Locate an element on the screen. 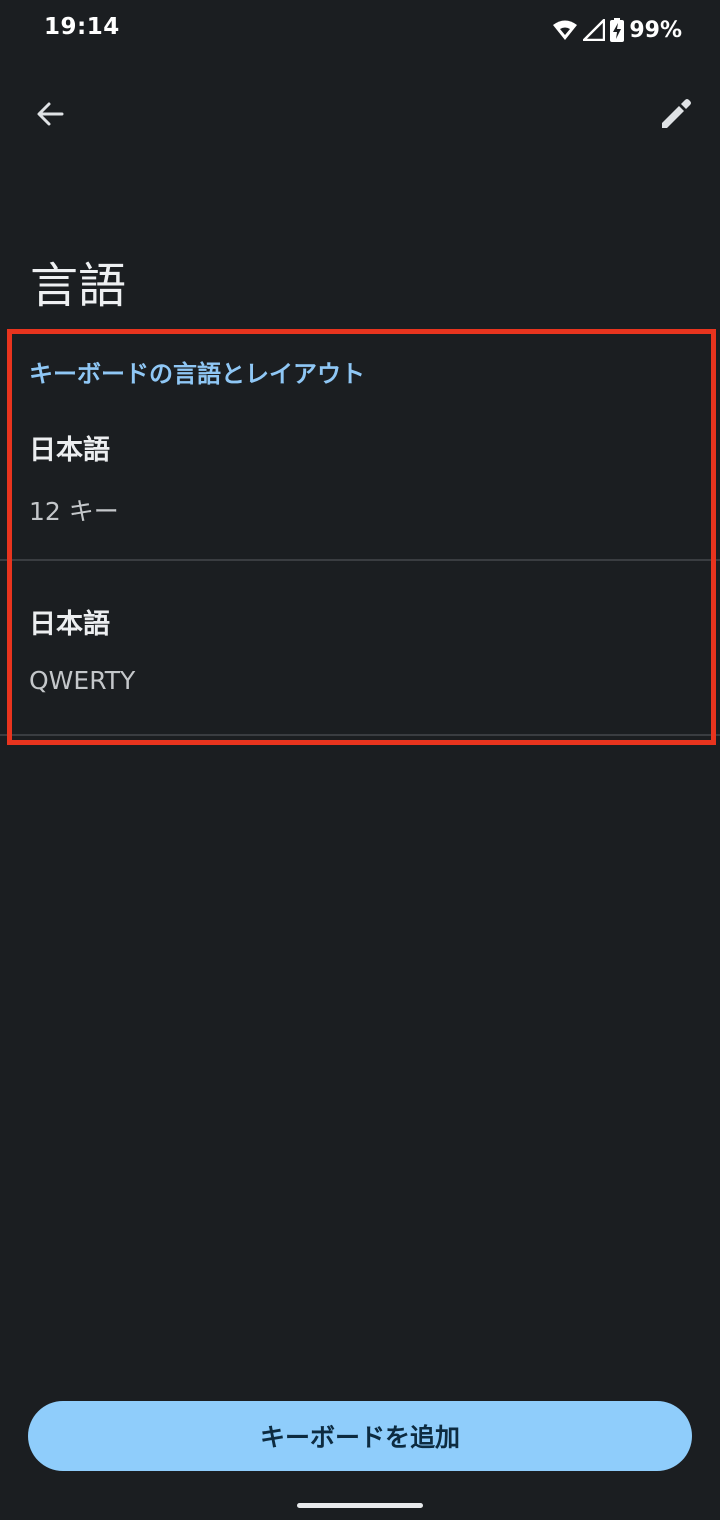  pencil-icon is located at coordinates (676, 113).